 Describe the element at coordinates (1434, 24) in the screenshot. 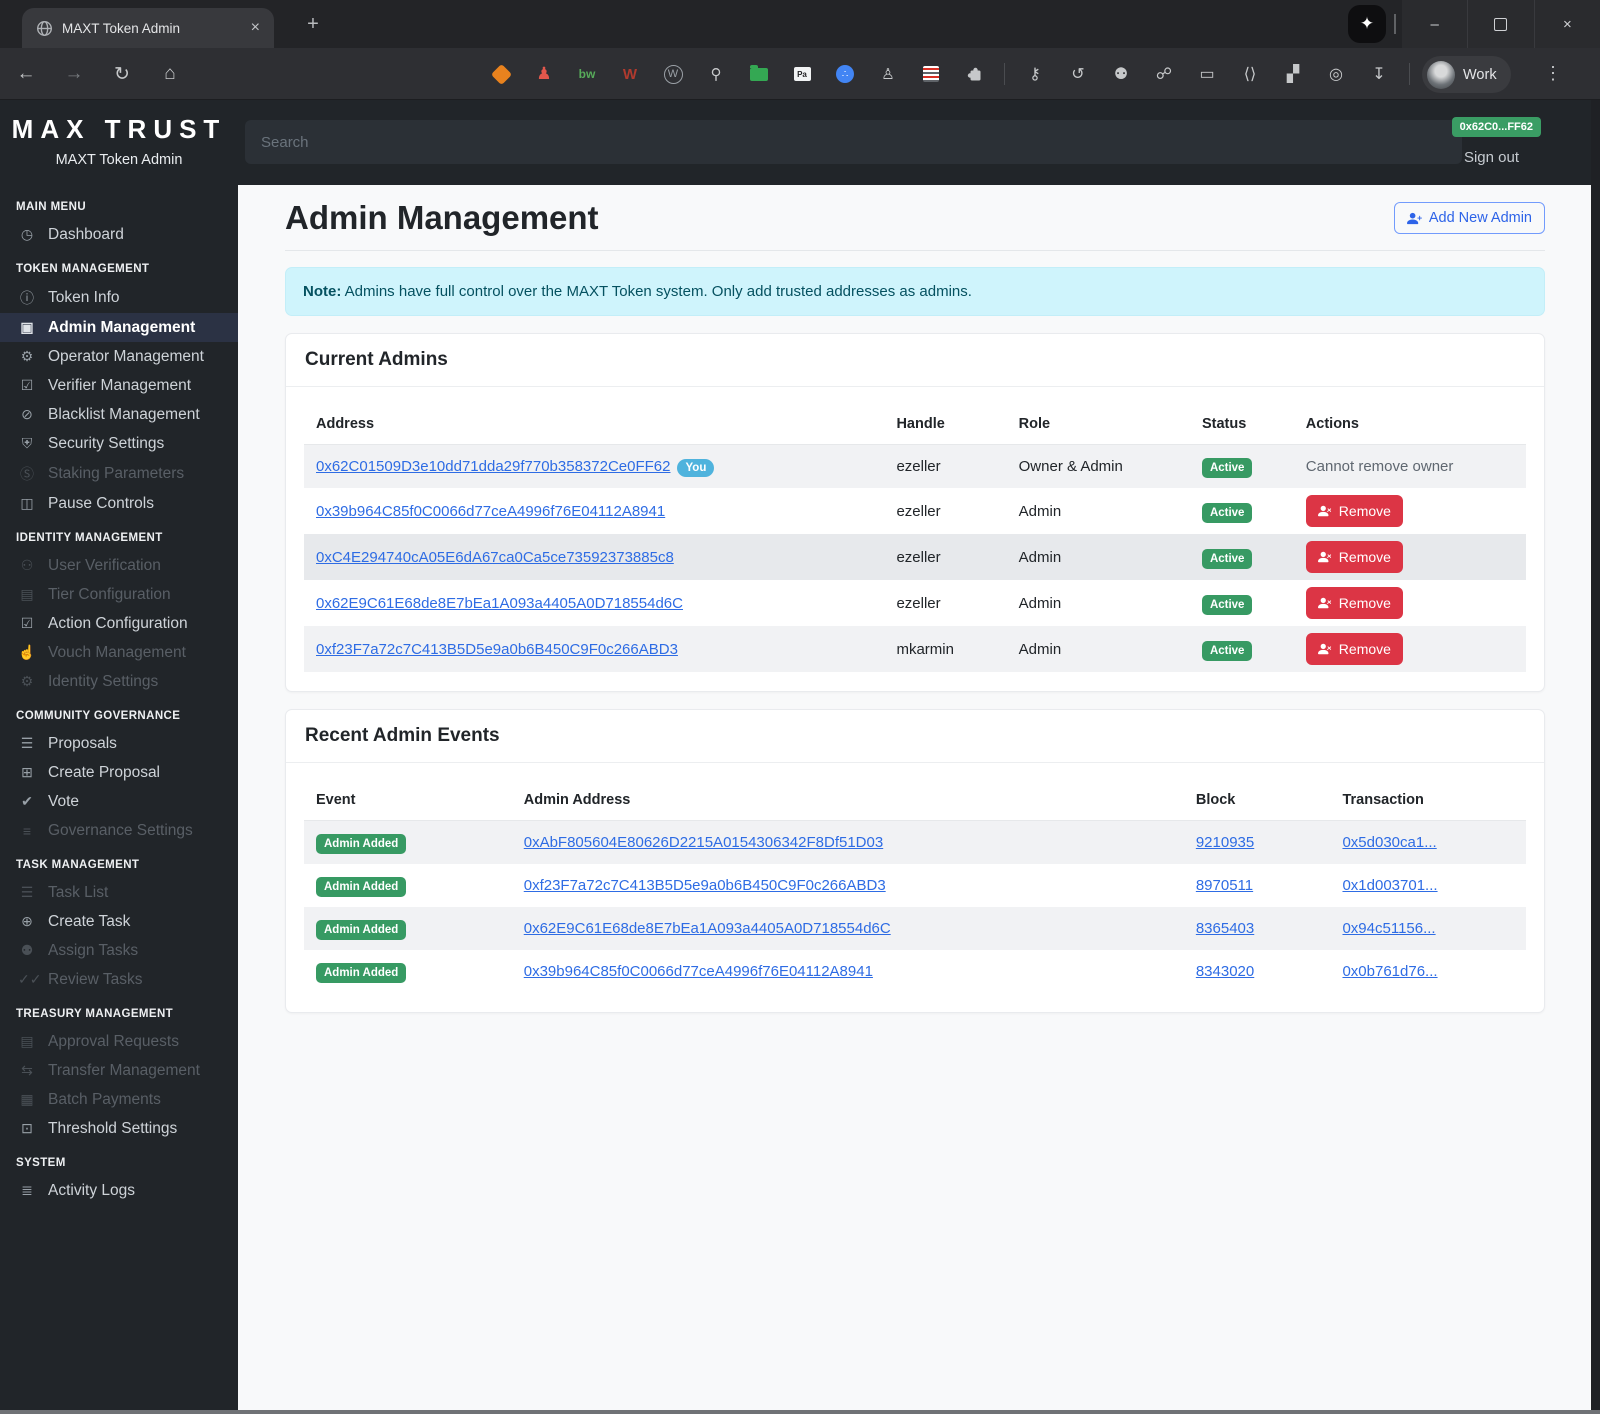

I see `window-minimize-button: –` at that location.